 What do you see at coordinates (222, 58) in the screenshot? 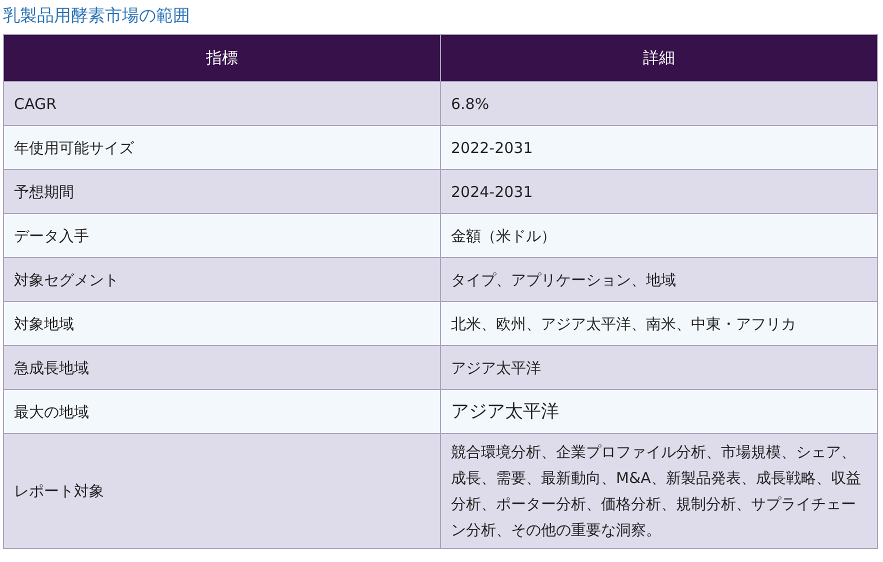
I see `column-header: 指標` at bounding box center [222, 58].